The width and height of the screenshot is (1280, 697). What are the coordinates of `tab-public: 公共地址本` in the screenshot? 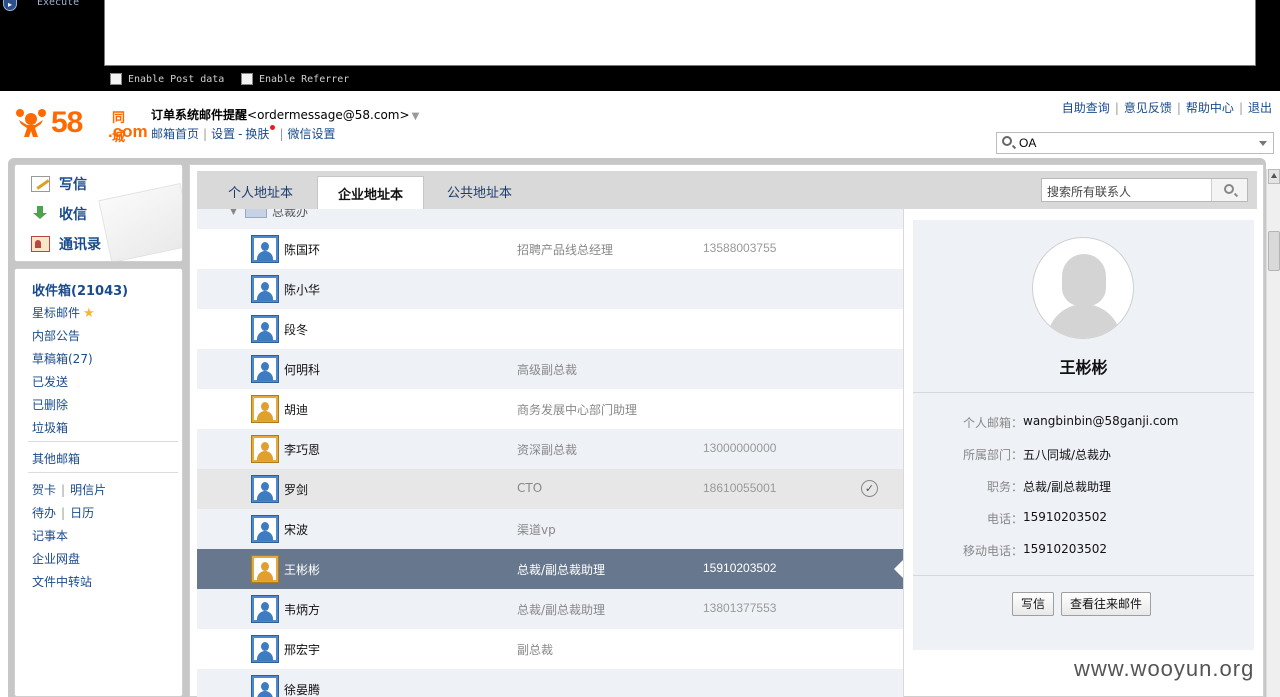 It's located at (479, 191).